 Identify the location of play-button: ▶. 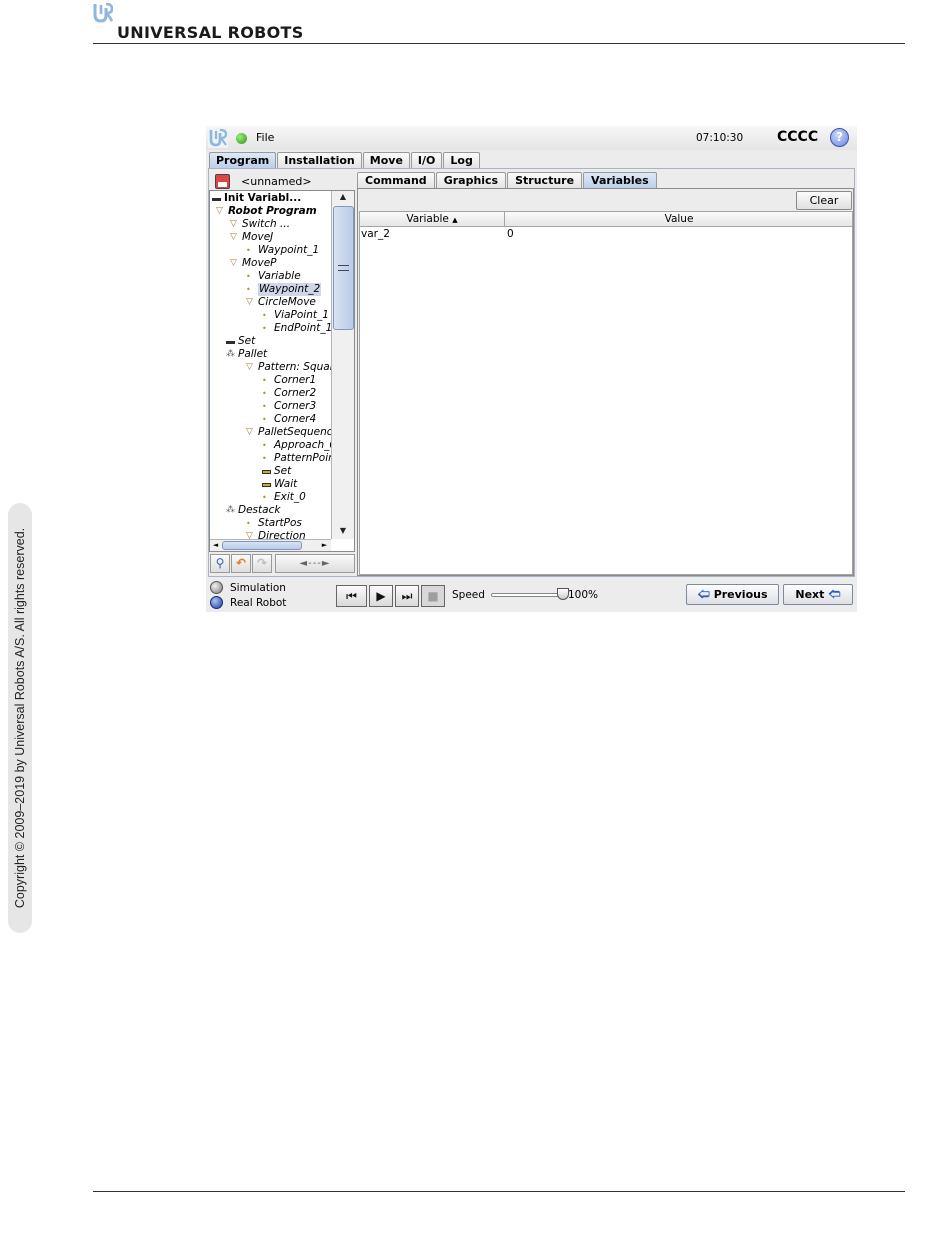
(381, 596).